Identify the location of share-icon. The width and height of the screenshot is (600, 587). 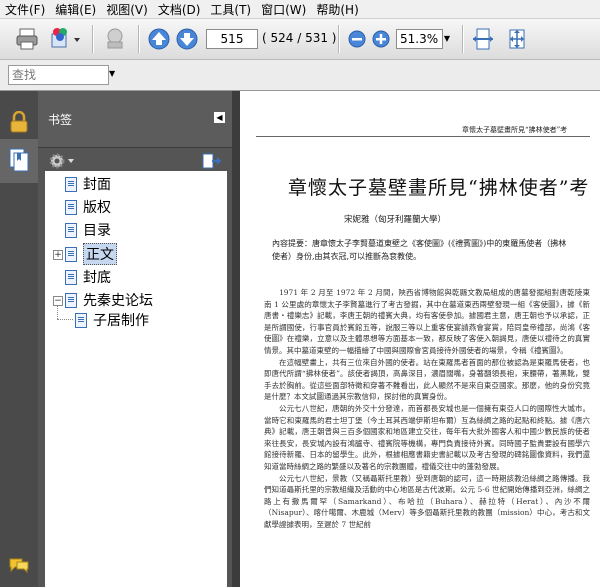
(65, 38).